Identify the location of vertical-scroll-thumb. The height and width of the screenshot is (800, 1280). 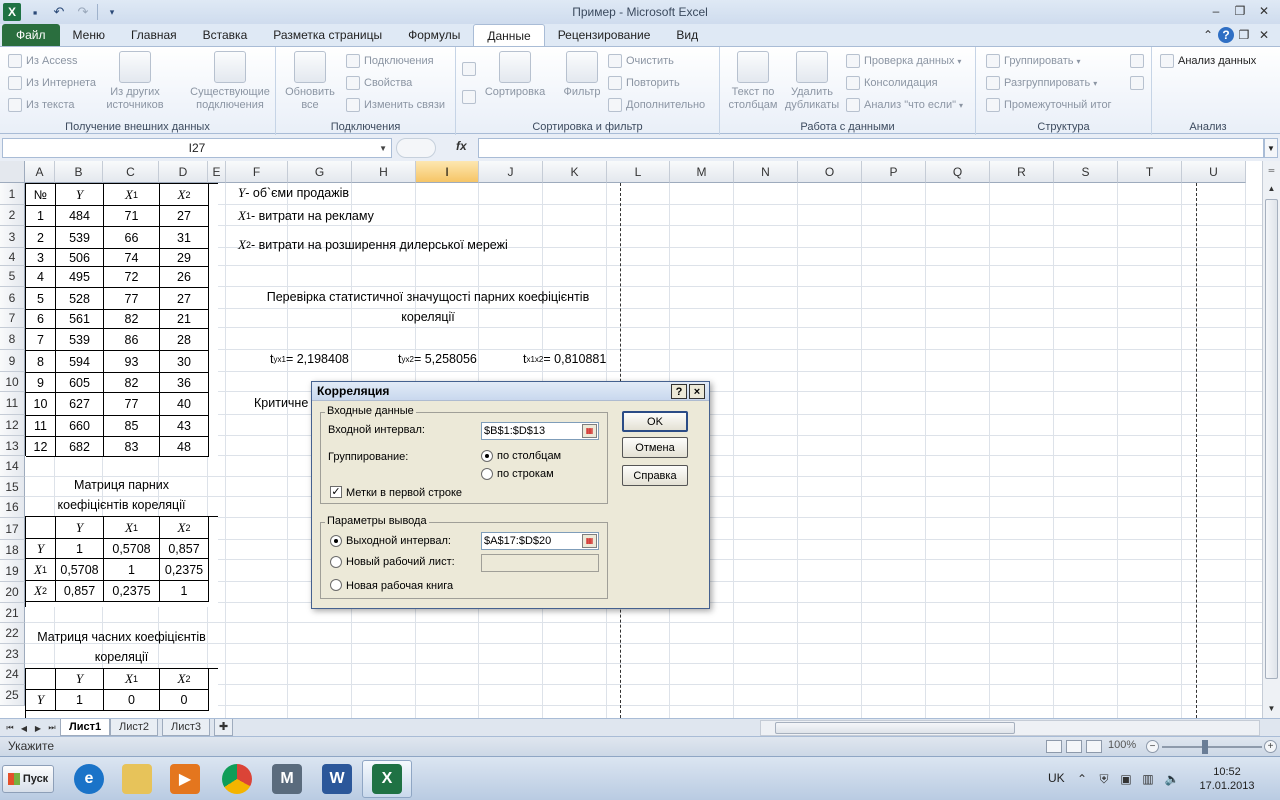
(1271, 439).